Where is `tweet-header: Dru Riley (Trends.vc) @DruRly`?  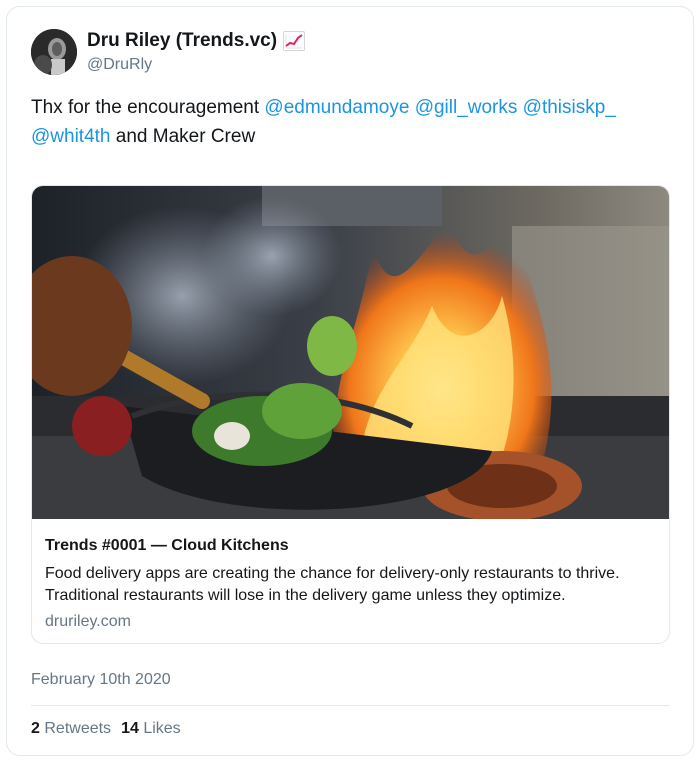
tweet-header: Dru Riley (Trends.vc) @DruRly is located at coordinates (168, 52).